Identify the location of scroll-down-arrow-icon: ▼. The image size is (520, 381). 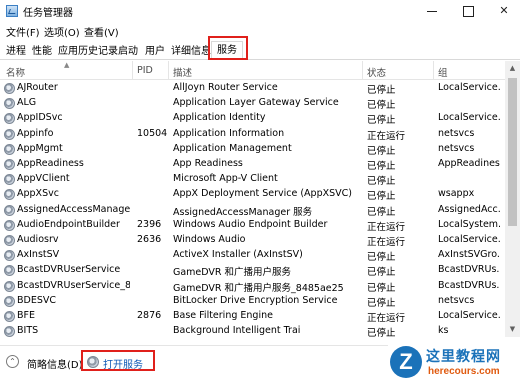
(512, 329).